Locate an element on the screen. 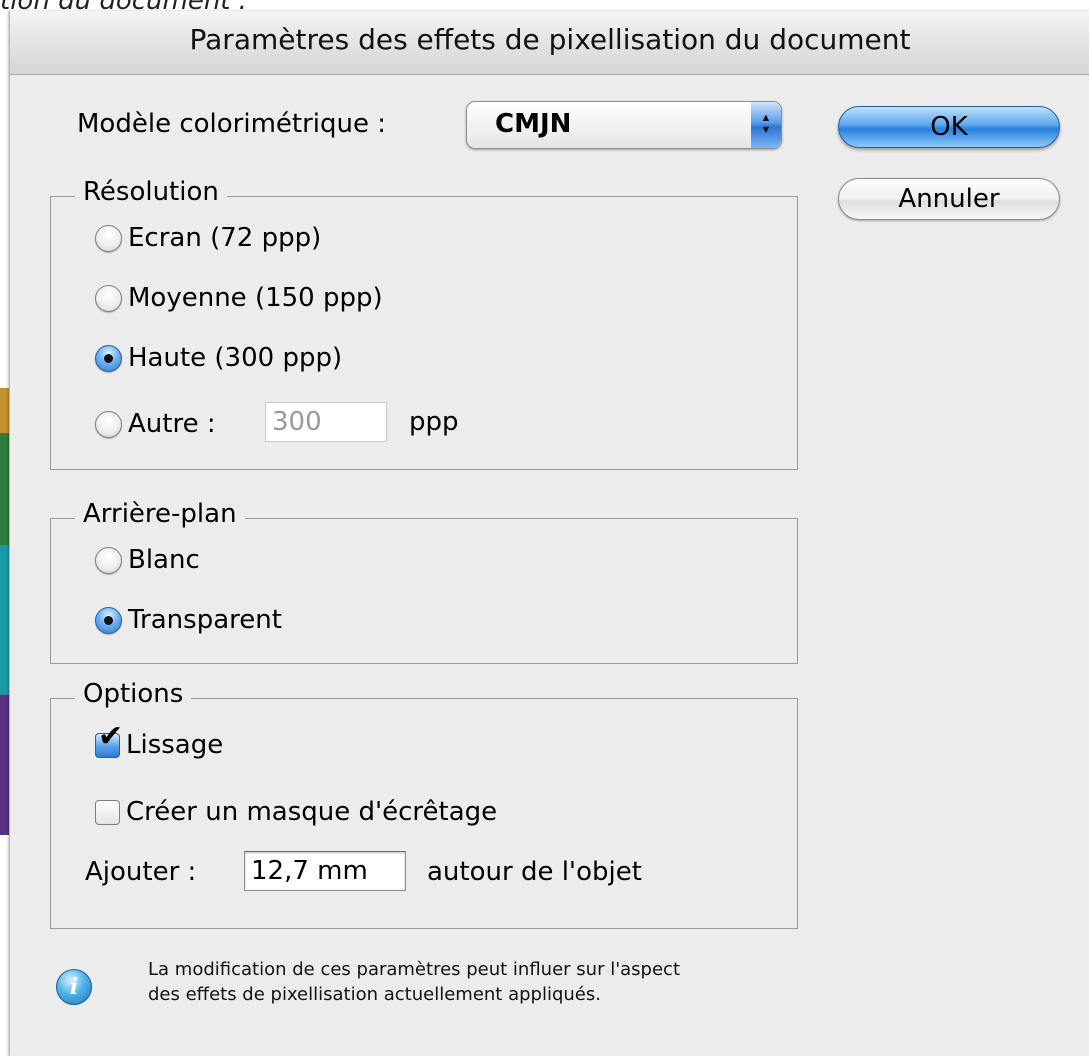  clipping-mask-option: Créer un masque d'écrêtage is located at coordinates (296, 812).